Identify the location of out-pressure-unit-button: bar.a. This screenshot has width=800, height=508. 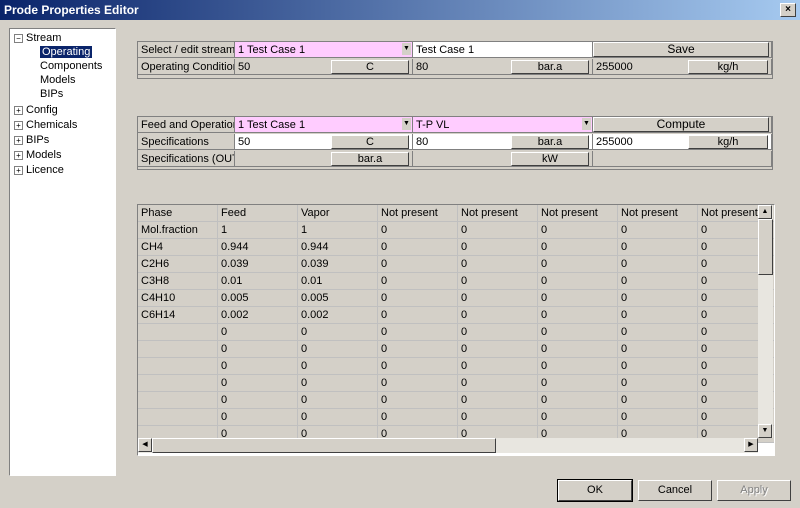
(370, 159).